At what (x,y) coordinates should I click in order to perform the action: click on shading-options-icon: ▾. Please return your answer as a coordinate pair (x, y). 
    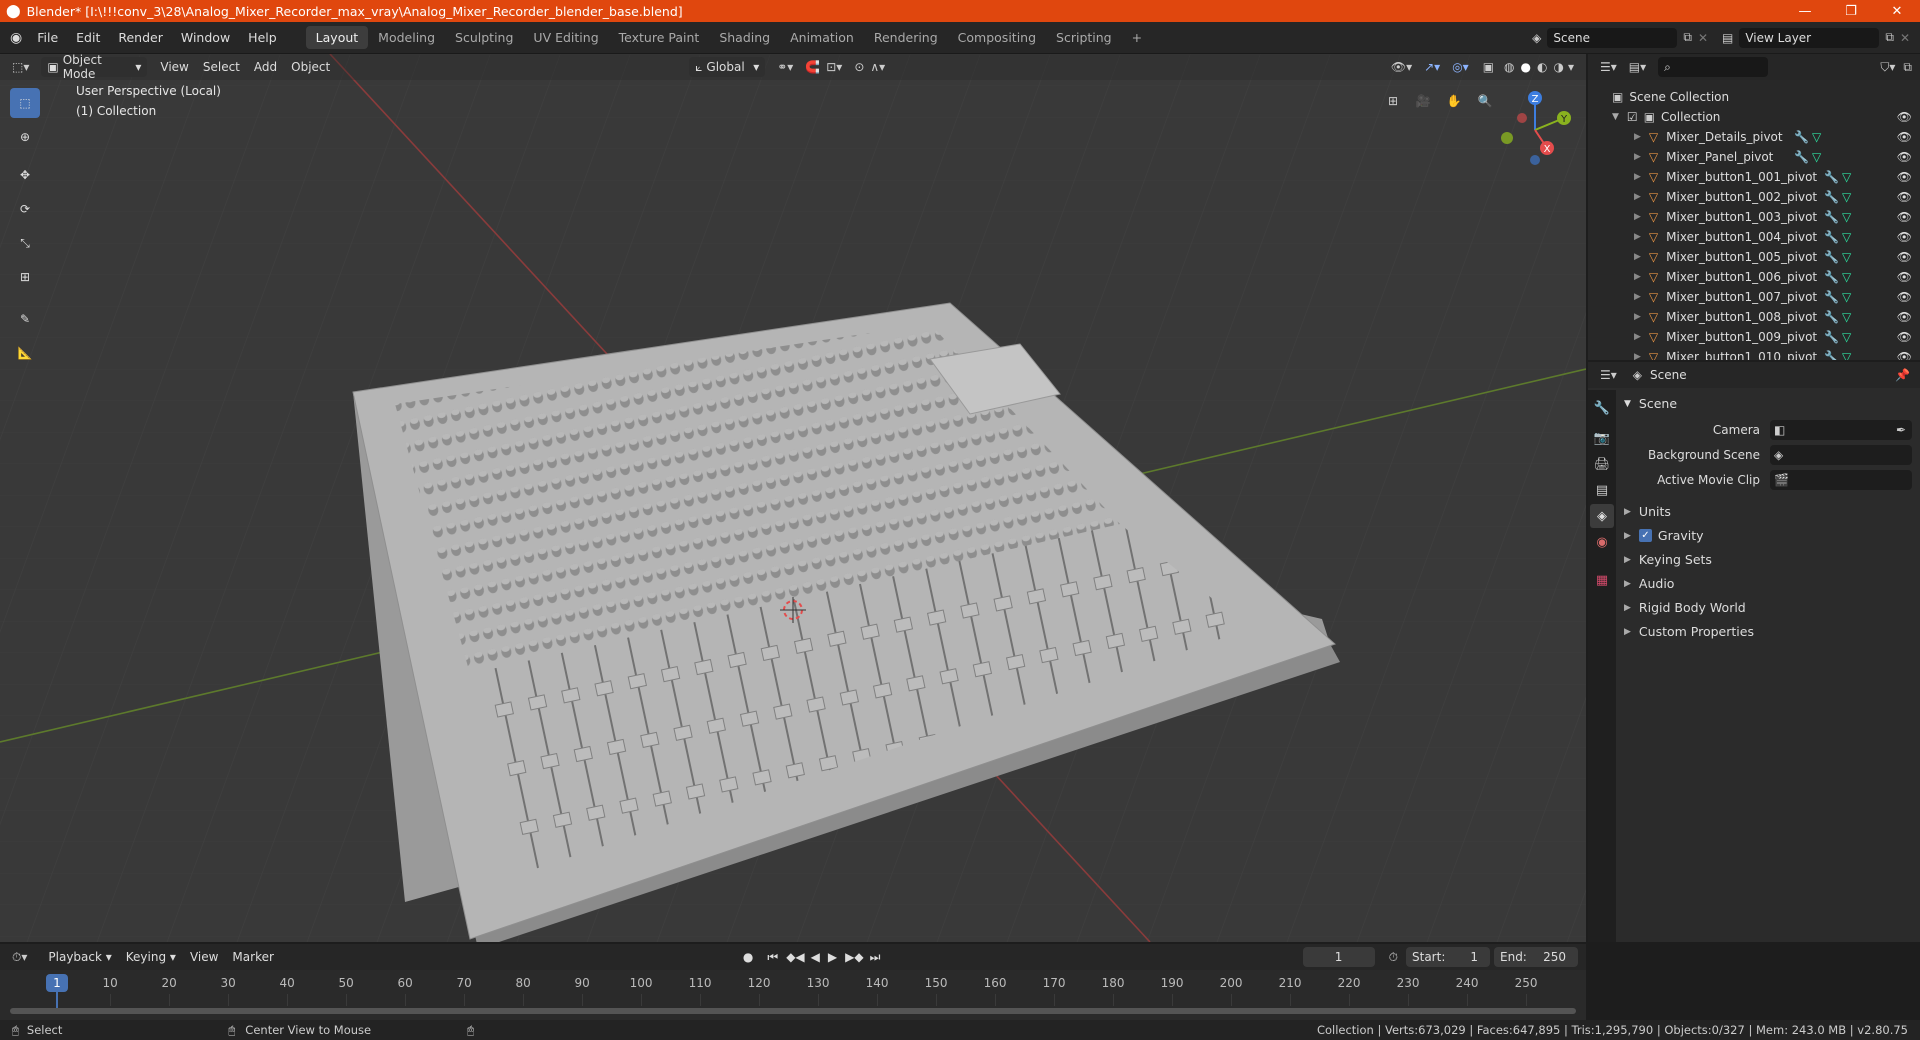
    Looking at the image, I should click on (1571, 67).